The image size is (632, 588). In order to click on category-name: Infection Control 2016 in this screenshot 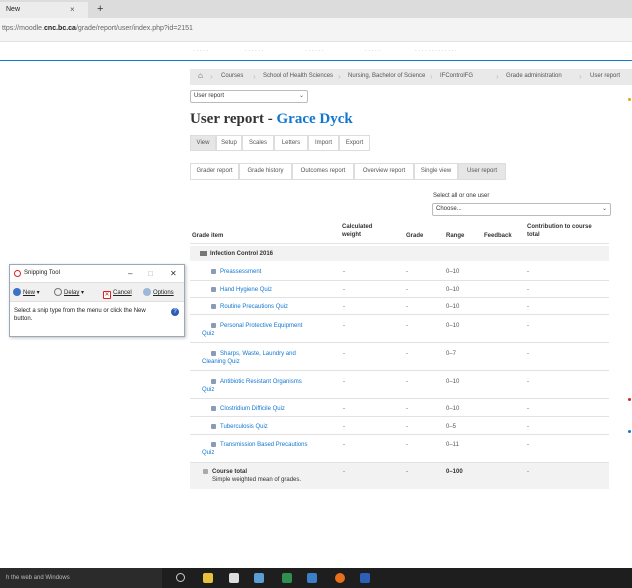, I will do `click(236, 254)`.